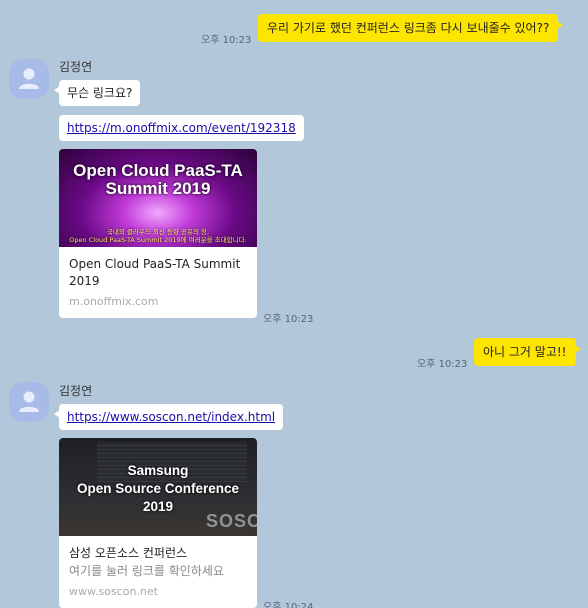 The width and height of the screenshot is (588, 608). What do you see at coordinates (171, 417) in the screenshot?
I see `message-link: https://www.soscon.net/index.html` at bounding box center [171, 417].